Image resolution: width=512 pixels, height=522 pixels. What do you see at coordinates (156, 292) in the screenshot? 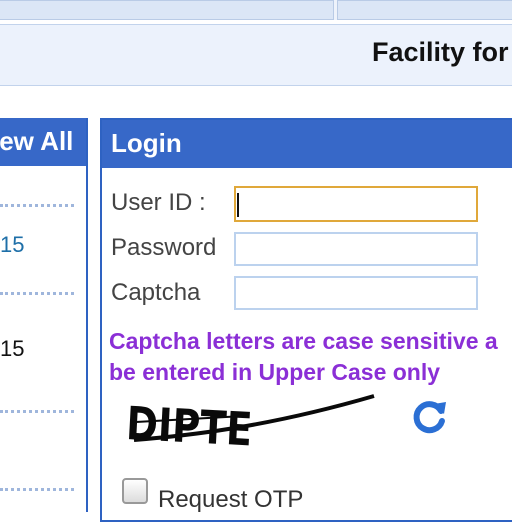
I see `captcha-label: Captcha` at bounding box center [156, 292].